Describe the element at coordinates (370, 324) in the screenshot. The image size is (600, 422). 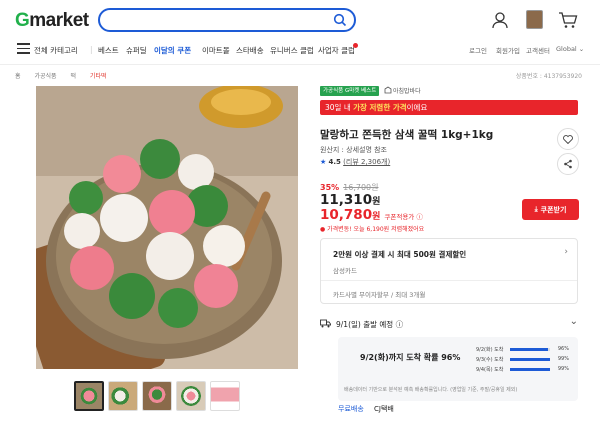
I see `shipping-date: 9/1(일) 출발 예정 ⓘ` at that location.